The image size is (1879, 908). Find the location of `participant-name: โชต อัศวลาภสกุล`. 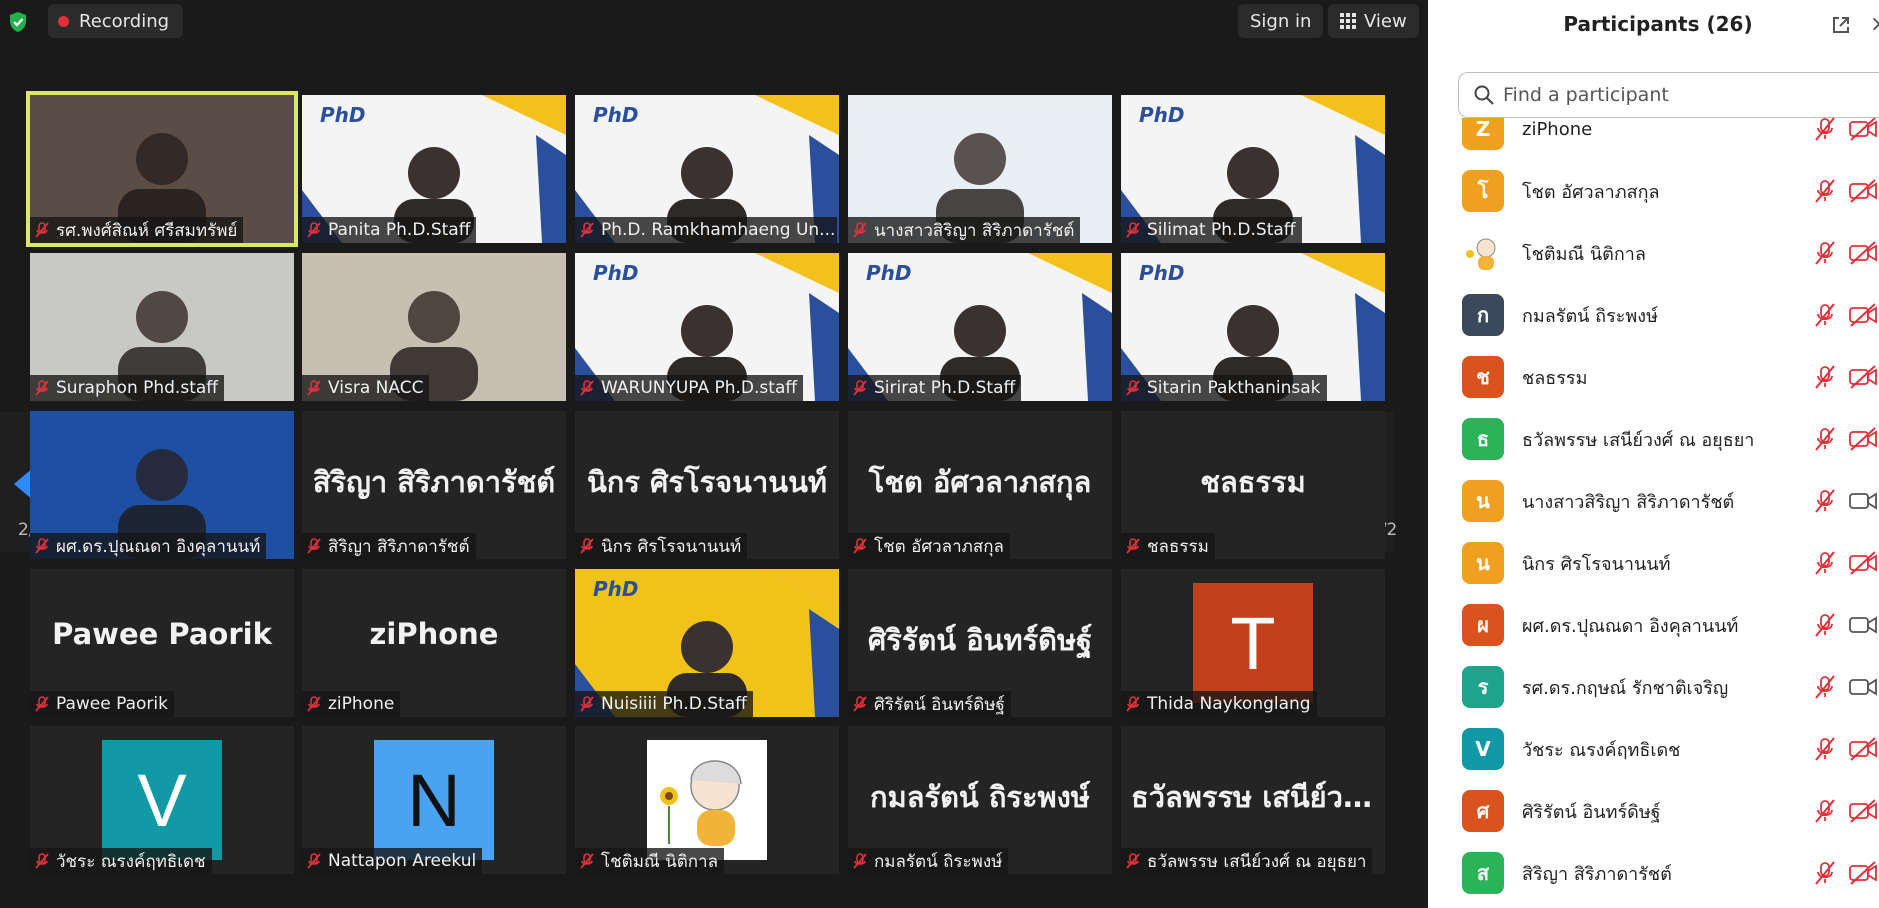

participant-name: โชต อัศวลาภสกุล is located at coordinates (939, 546).